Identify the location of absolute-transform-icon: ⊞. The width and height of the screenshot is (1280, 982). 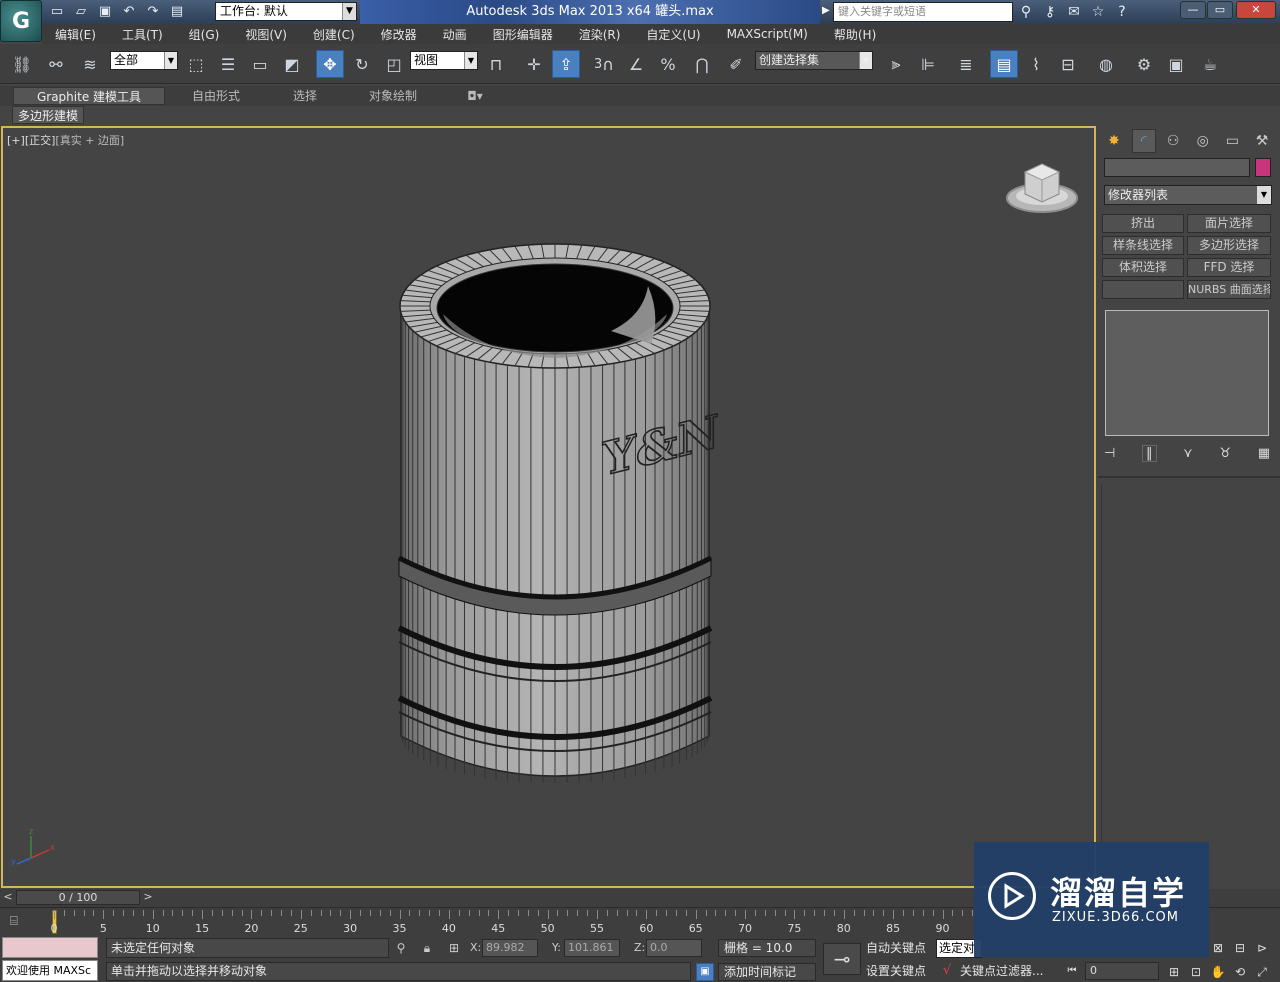
(454, 948).